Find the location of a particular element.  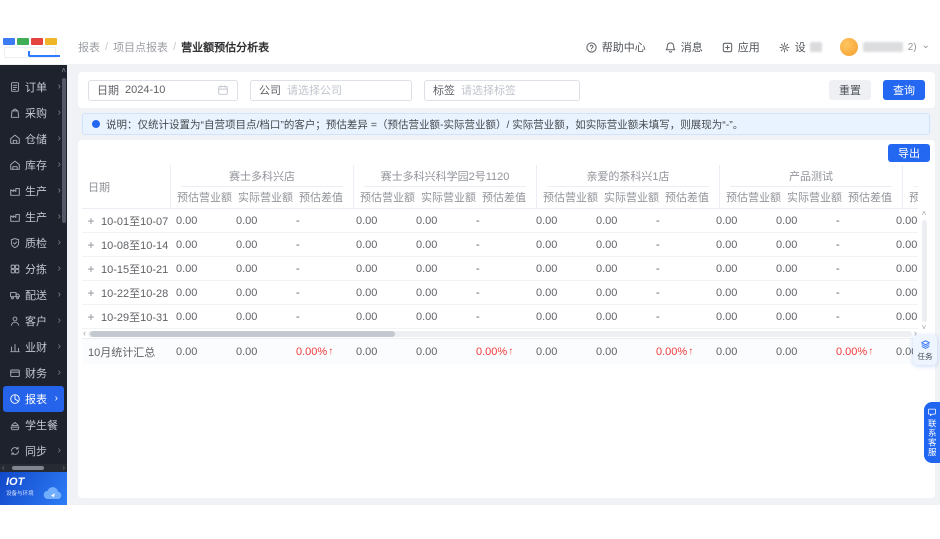

company-filter-input: 公司 请选择公司 is located at coordinates (331, 90).